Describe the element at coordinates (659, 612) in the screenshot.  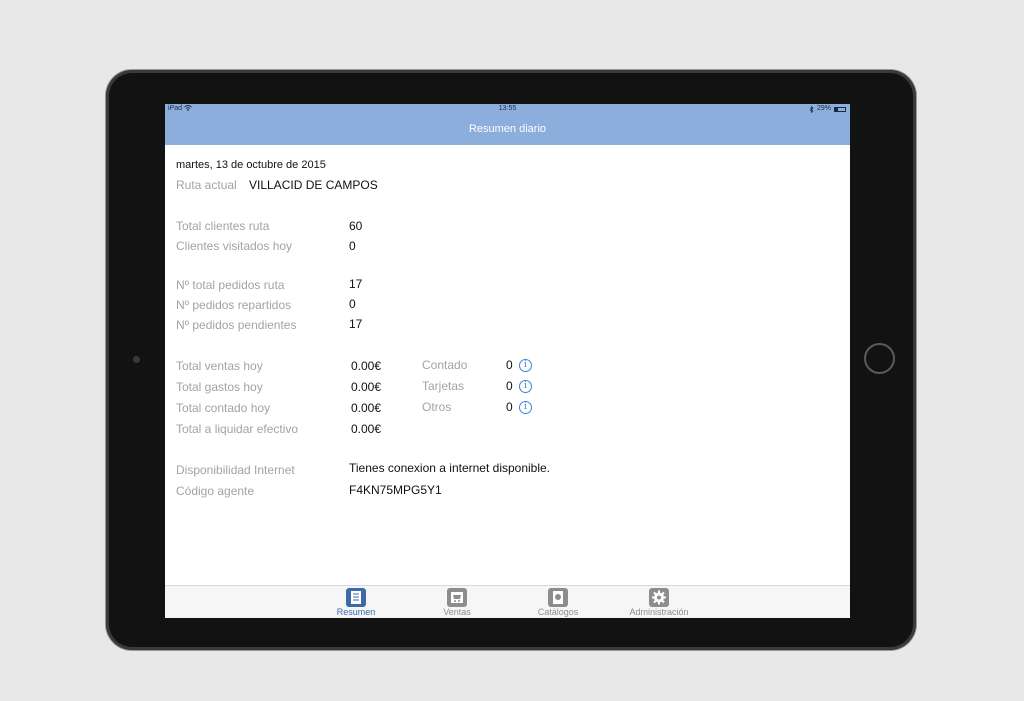
I see `tab-label: Administración` at that location.